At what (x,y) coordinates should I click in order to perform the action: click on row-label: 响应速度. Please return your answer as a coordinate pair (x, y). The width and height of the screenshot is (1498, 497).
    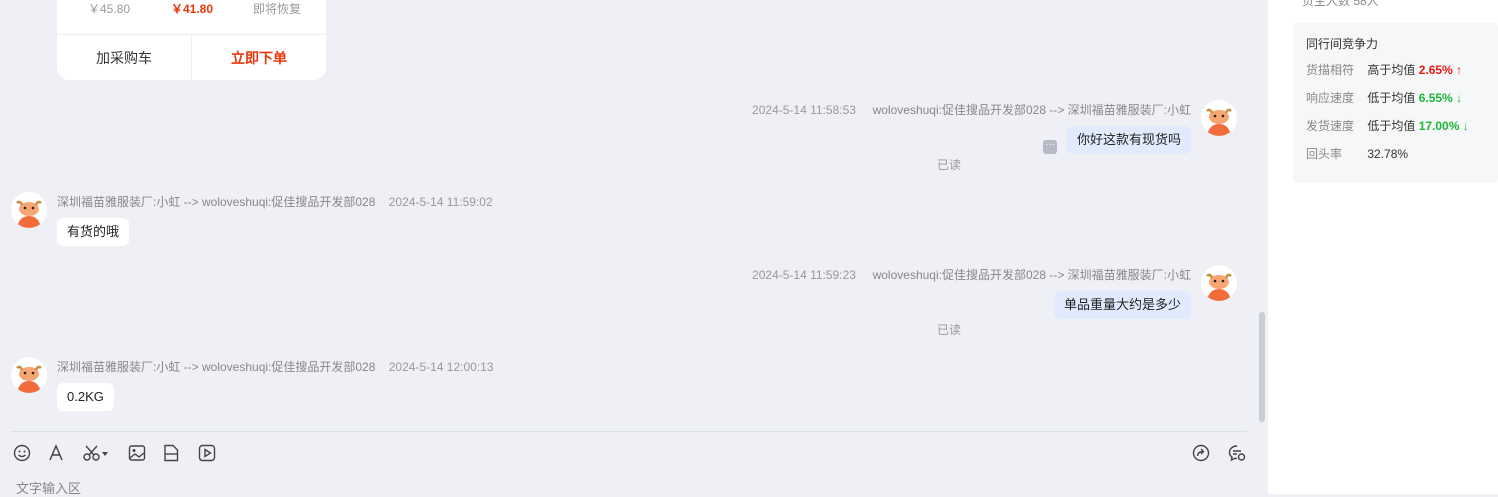
    Looking at the image, I should click on (1330, 98).